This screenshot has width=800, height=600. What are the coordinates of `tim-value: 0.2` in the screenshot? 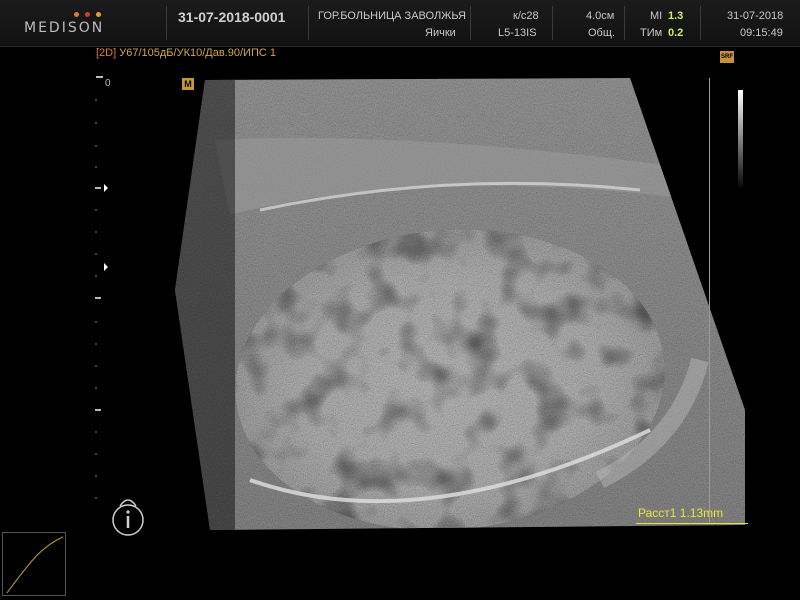 It's located at (676, 33).